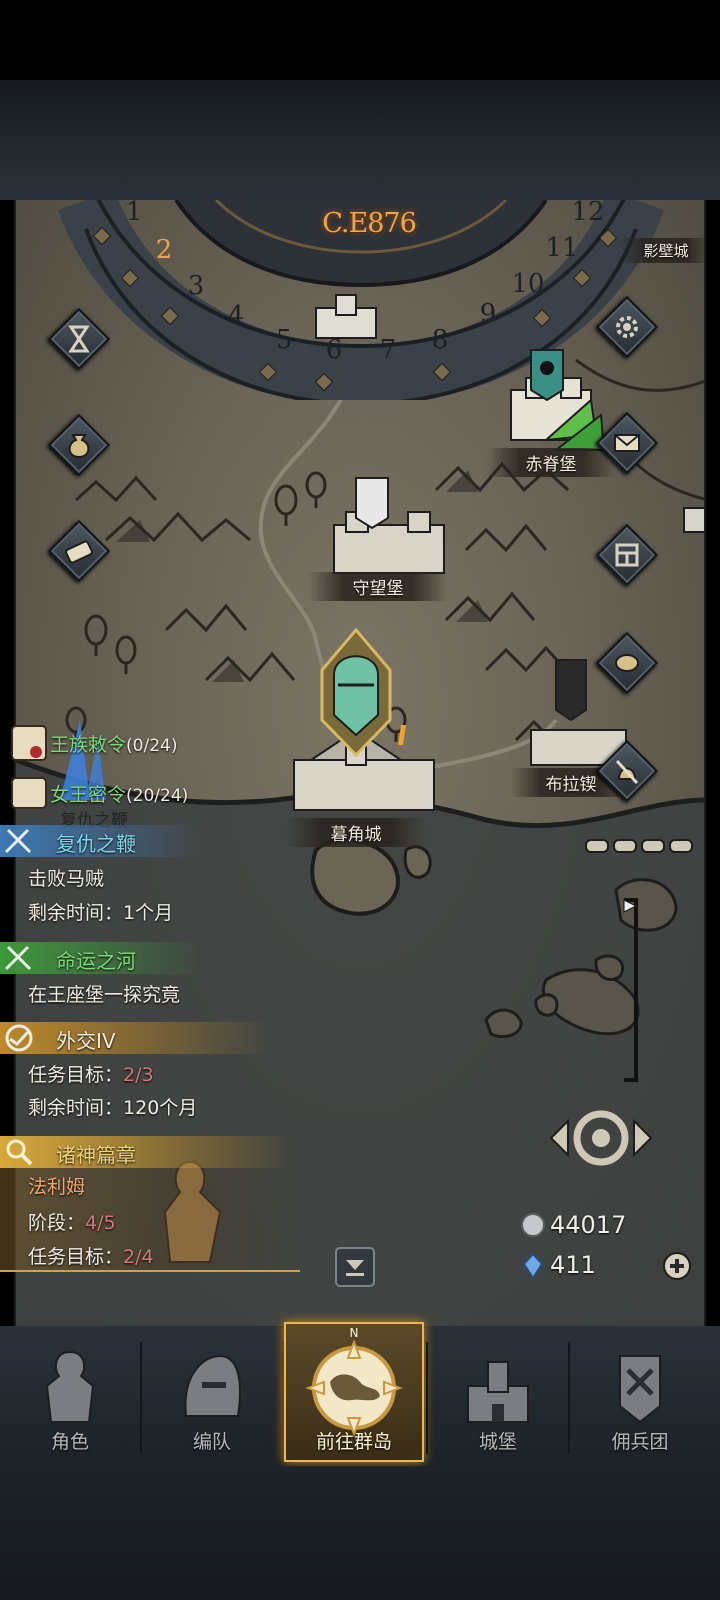  What do you see at coordinates (378, 586) in the screenshot?
I see `city-label-shouwang: 守望堡` at bounding box center [378, 586].